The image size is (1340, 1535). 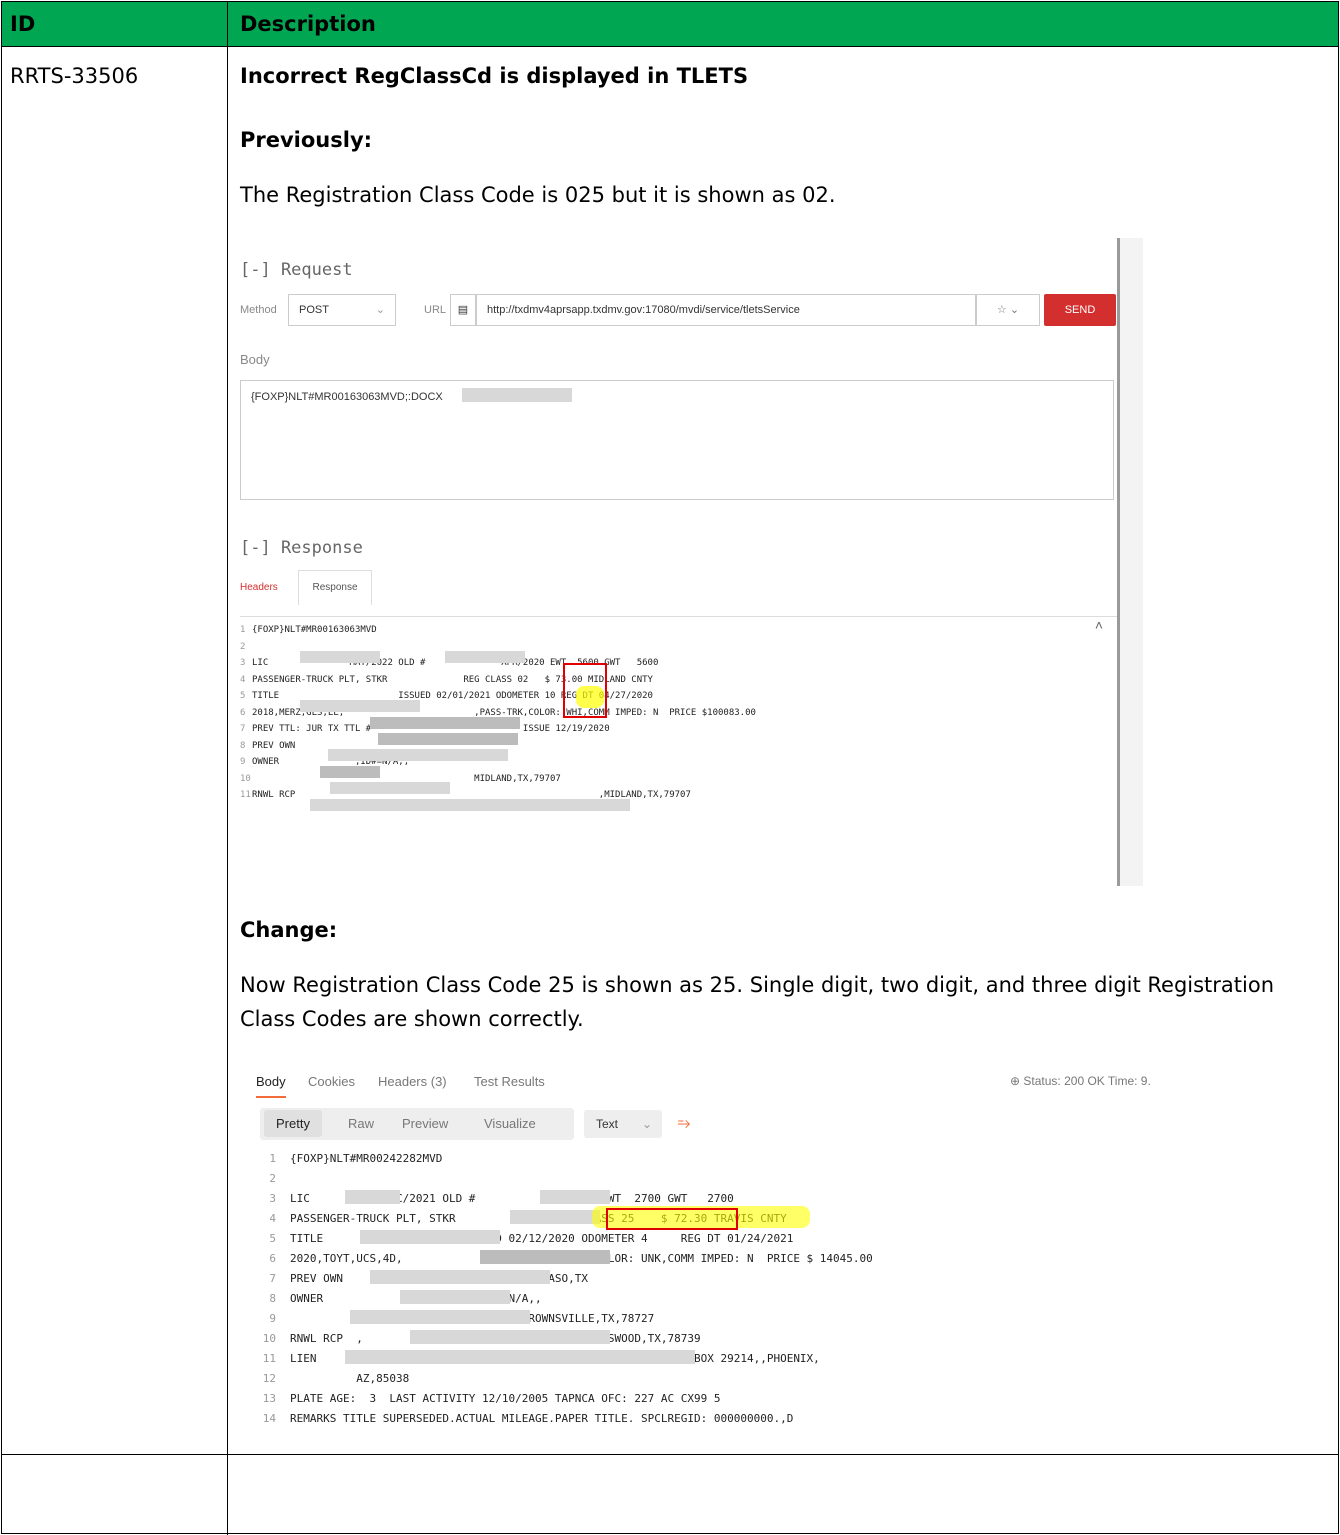 I want to click on scrollbar, so click(x=1130, y=562).